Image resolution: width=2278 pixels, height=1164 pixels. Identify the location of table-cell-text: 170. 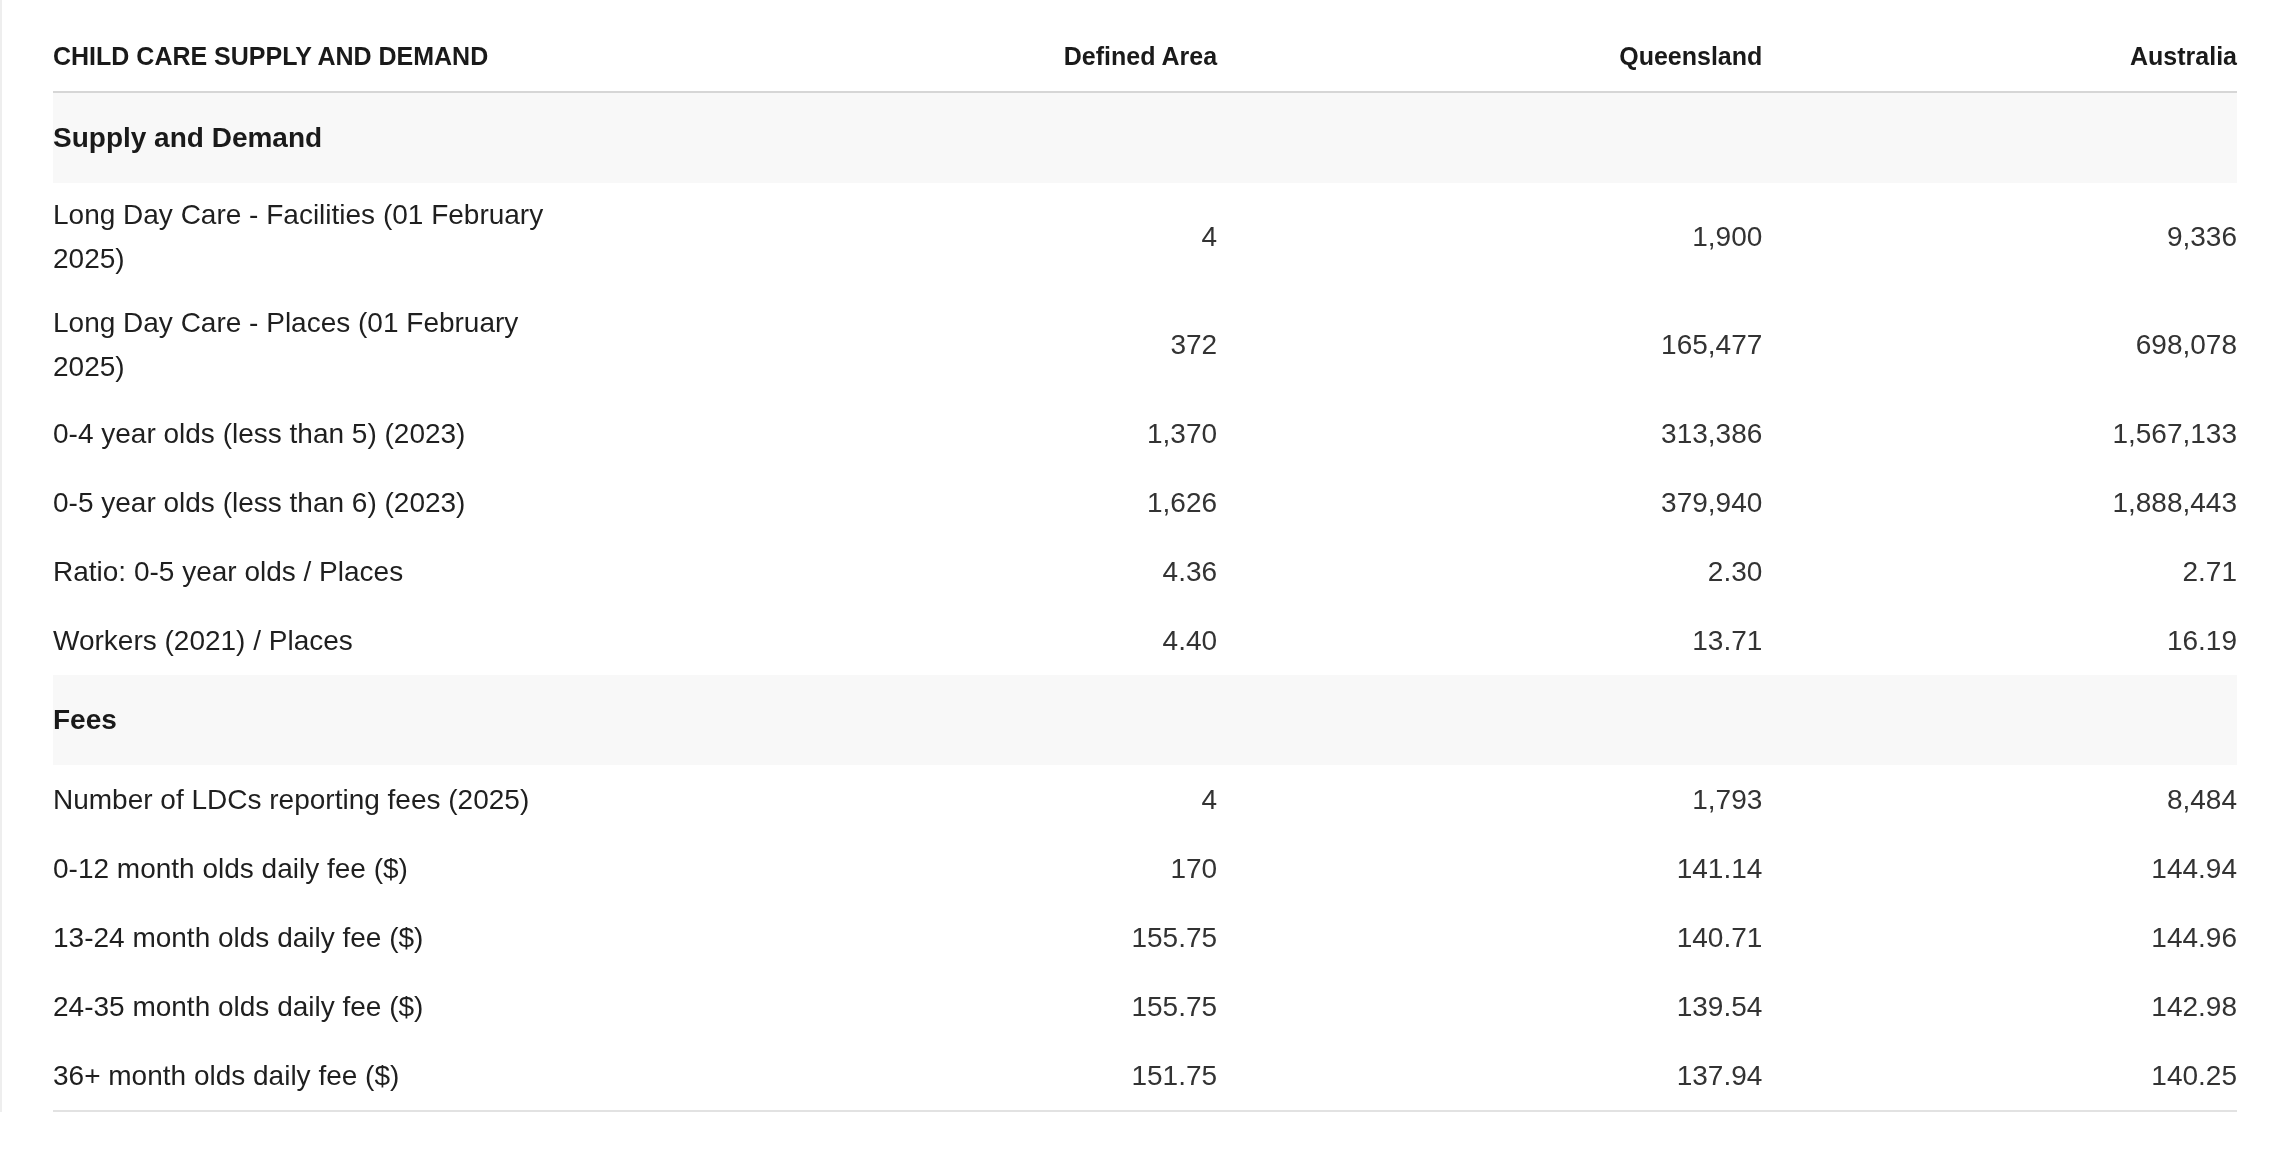
(1193, 868).